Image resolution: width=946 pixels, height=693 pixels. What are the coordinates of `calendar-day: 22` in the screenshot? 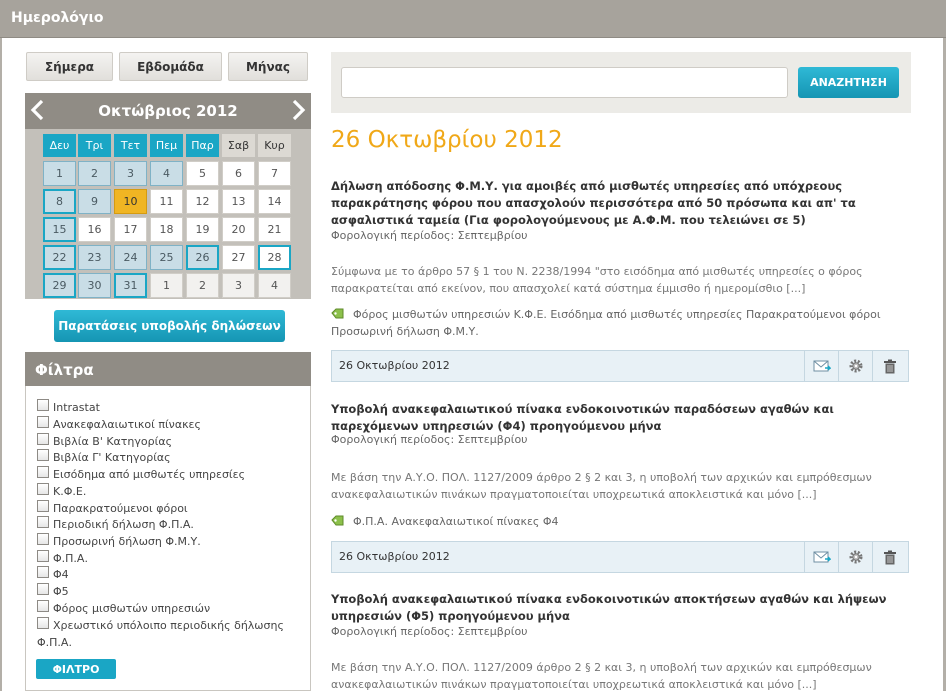 It's located at (59, 257).